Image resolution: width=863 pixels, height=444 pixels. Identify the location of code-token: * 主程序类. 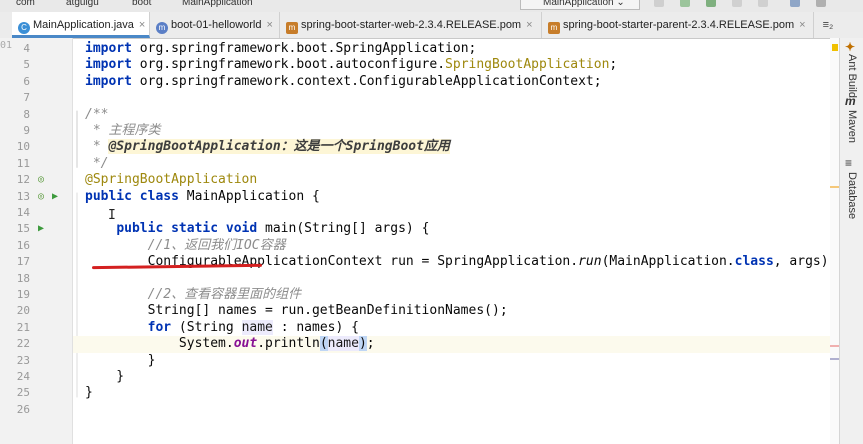
(123, 130).